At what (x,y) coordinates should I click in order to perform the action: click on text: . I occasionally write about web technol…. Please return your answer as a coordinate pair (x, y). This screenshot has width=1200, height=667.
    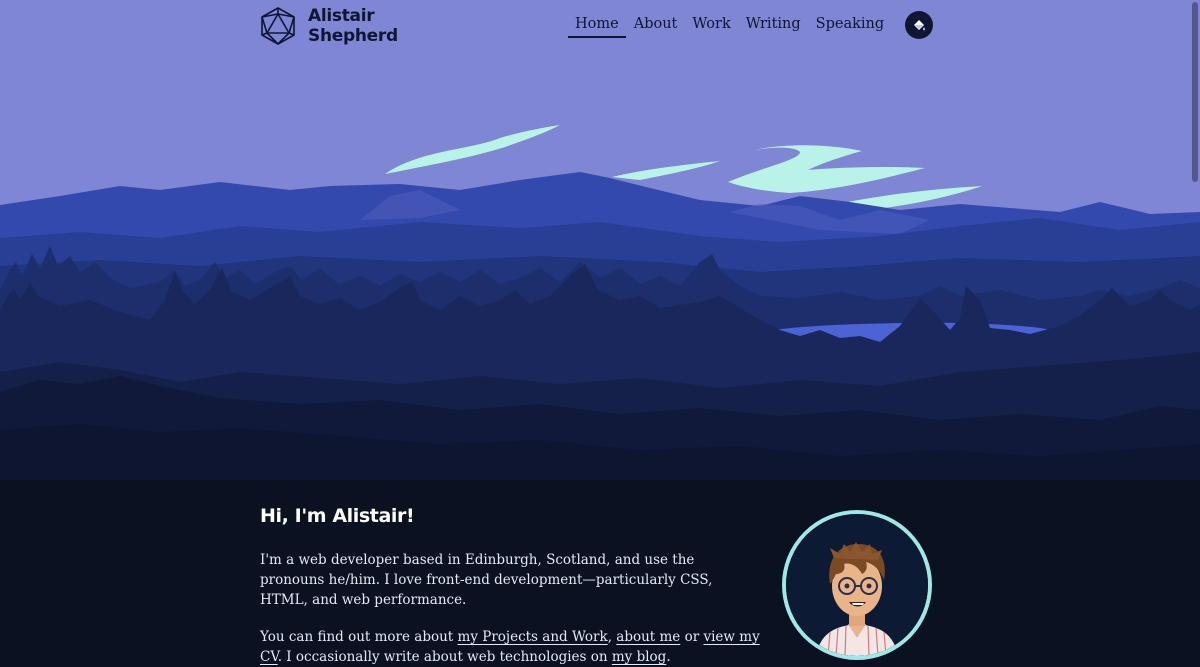
    Looking at the image, I should click on (444, 657).